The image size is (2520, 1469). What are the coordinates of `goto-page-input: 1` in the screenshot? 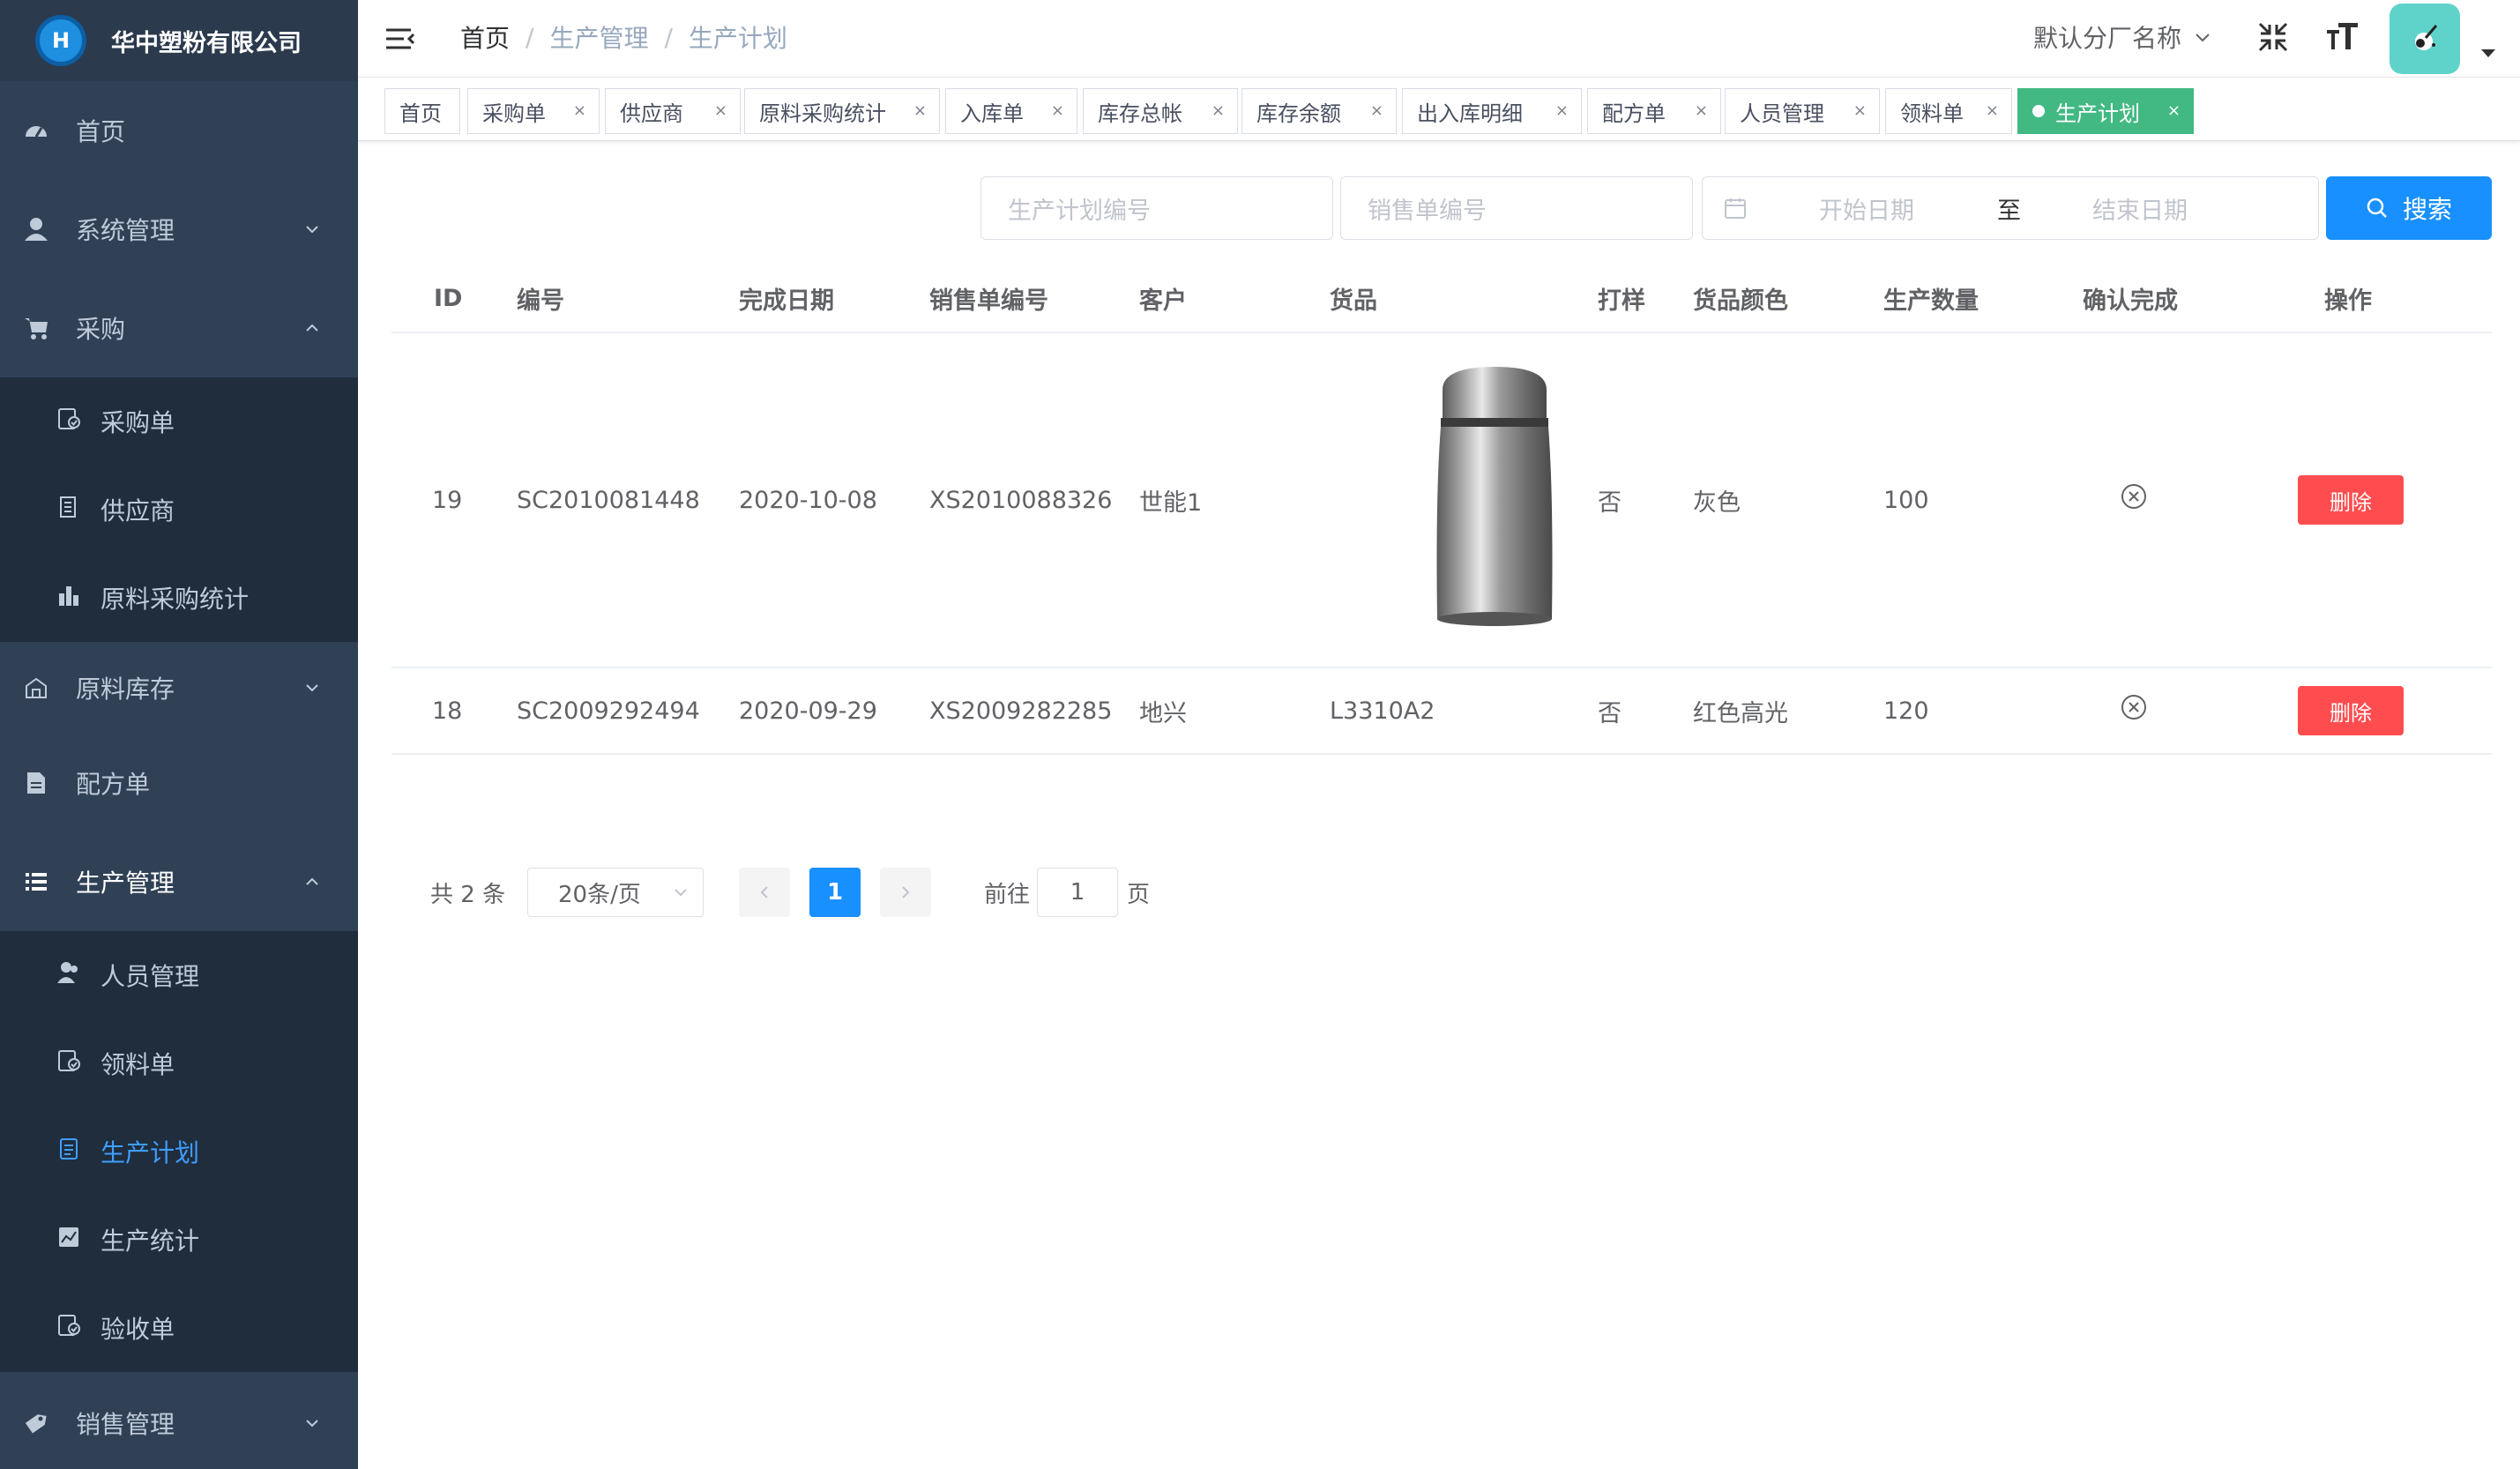 It's located at (1077, 892).